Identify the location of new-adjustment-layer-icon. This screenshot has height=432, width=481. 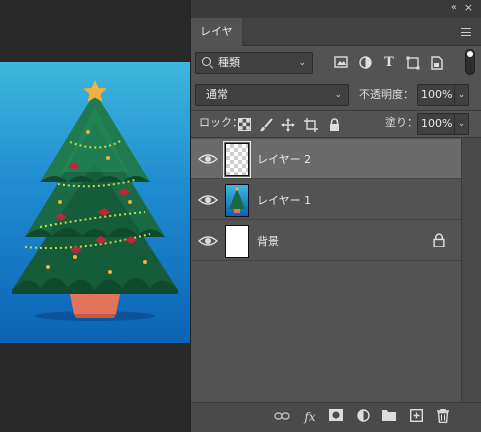
(363, 417).